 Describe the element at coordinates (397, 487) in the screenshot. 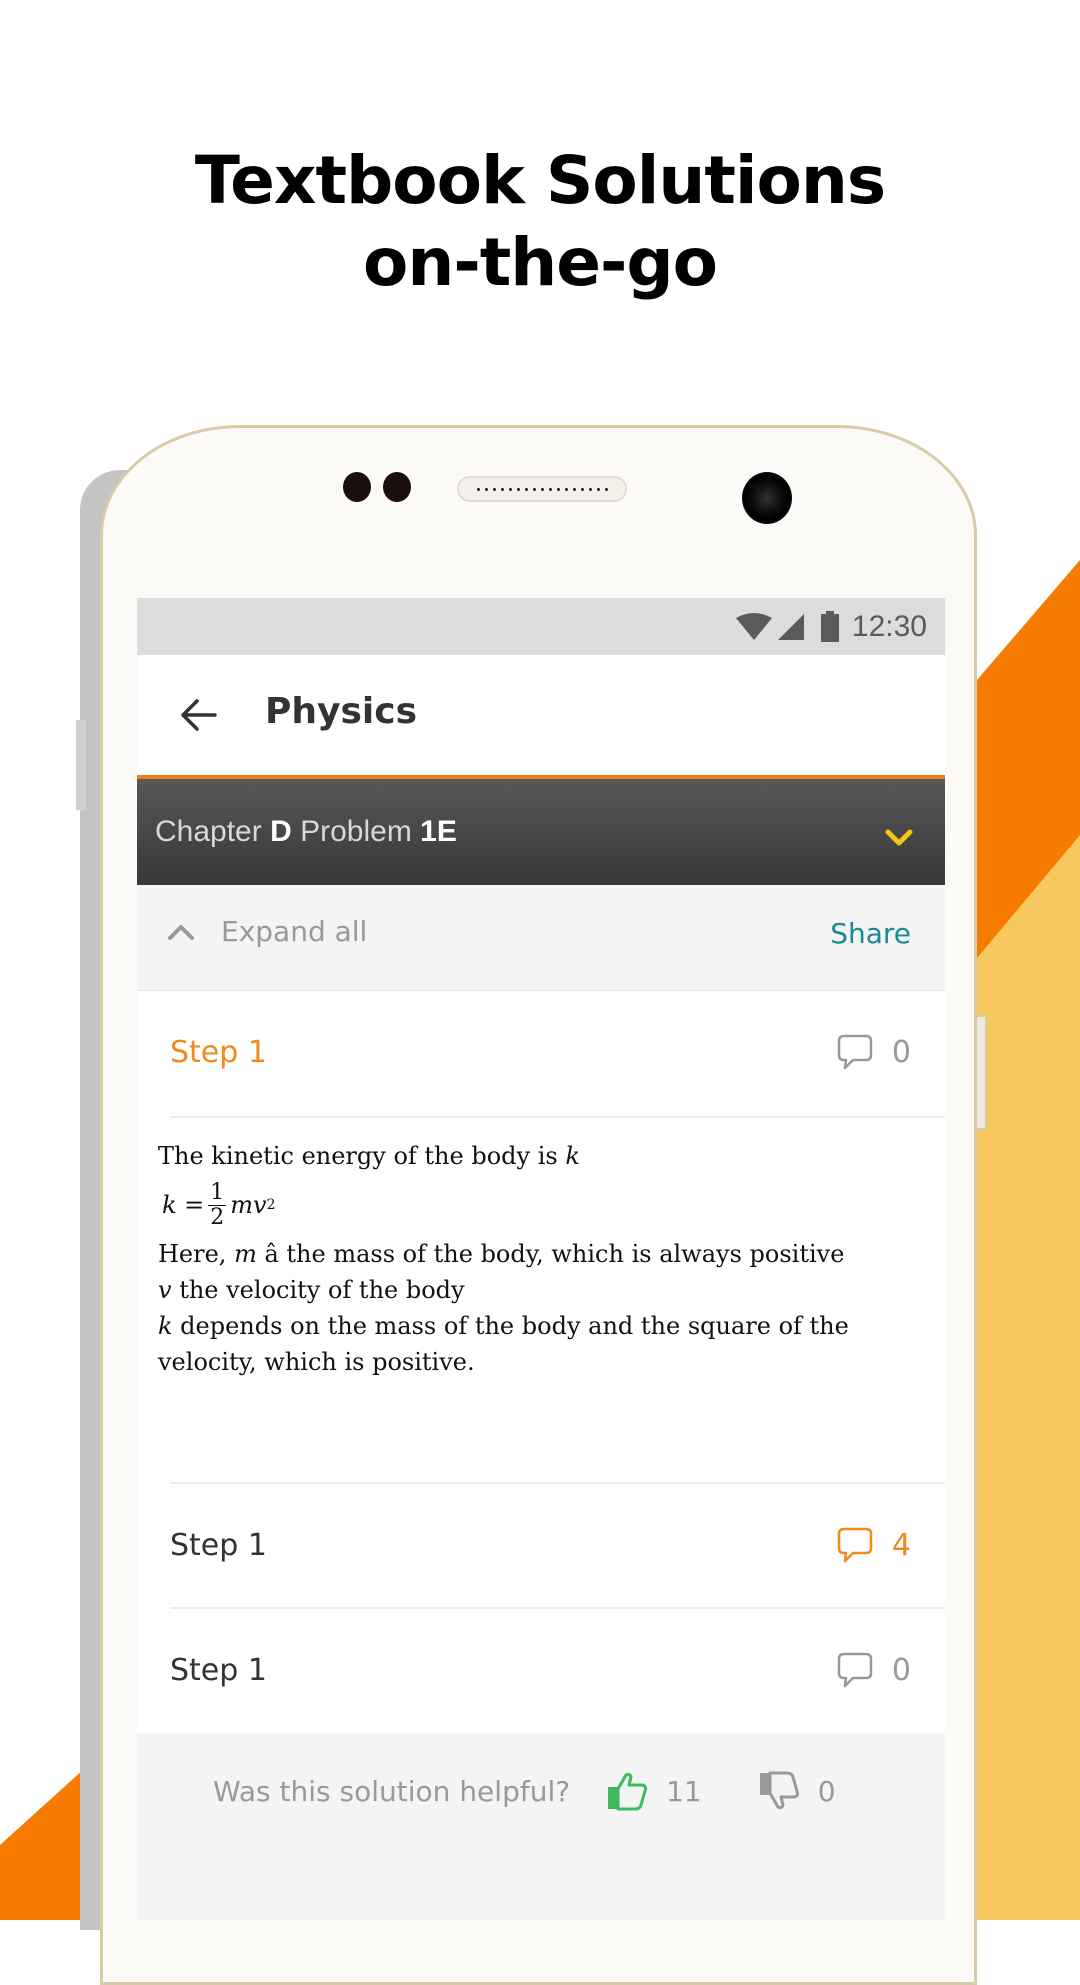

I see `light-sensor` at that location.